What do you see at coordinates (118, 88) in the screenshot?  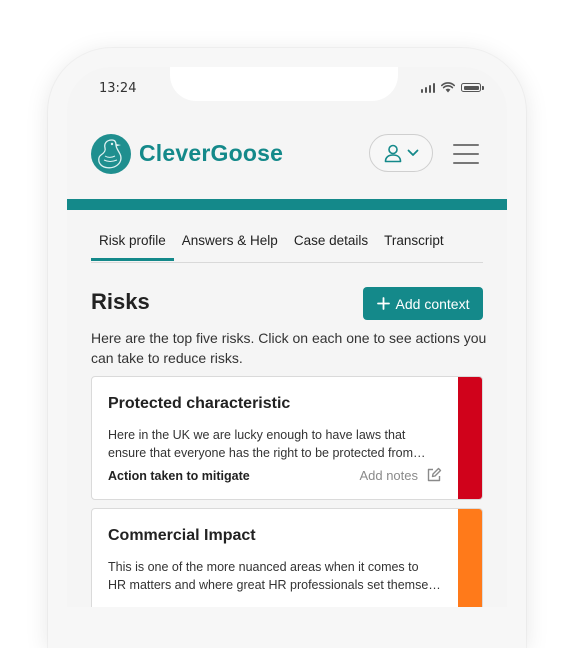 I see `status-time: 13:24` at bounding box center [118, 88].